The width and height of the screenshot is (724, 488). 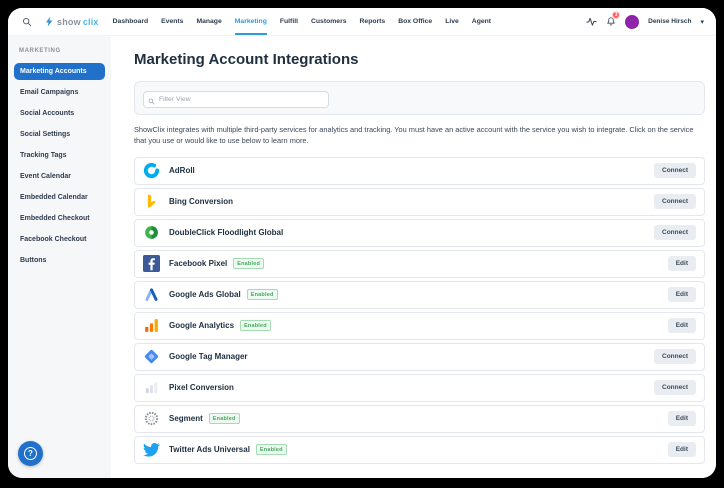 I want to click on nav-item-marketing: Marketing, so click(x=250, y=21).